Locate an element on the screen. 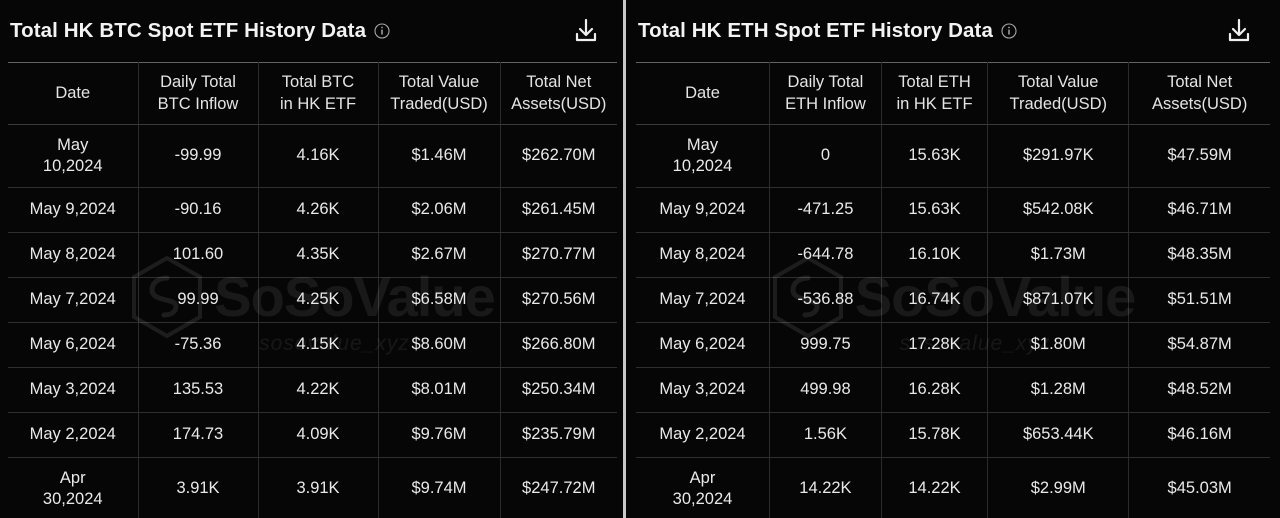  table-row: May 8,2024 -644.78 16.10K $1.73M $48.35M is located at coordinates (953, 255).